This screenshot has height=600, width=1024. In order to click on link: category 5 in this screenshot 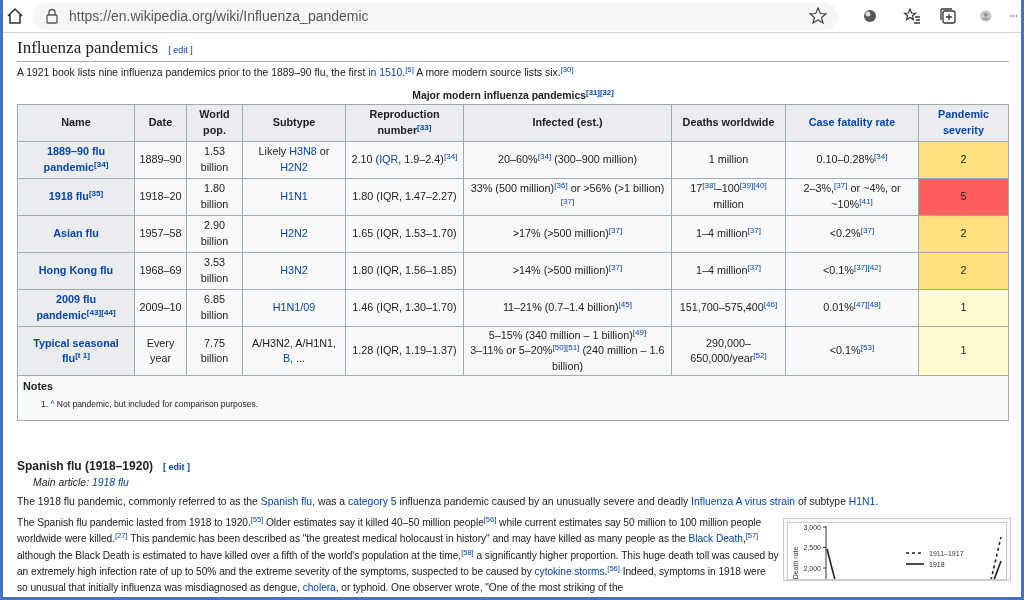, I will do `click(372, 502)`.